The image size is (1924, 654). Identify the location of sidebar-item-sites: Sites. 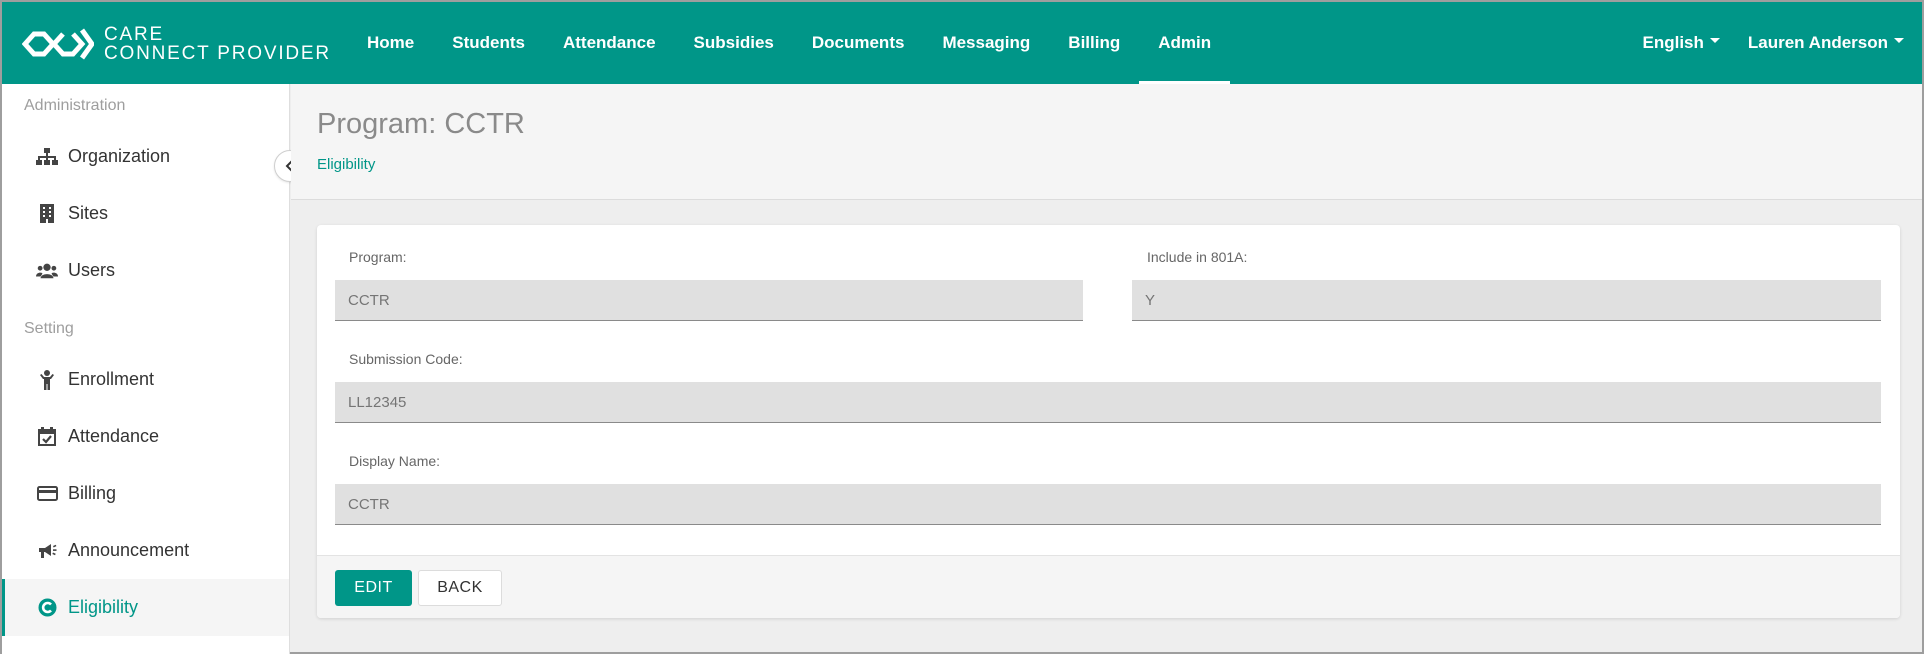
(145, 213).